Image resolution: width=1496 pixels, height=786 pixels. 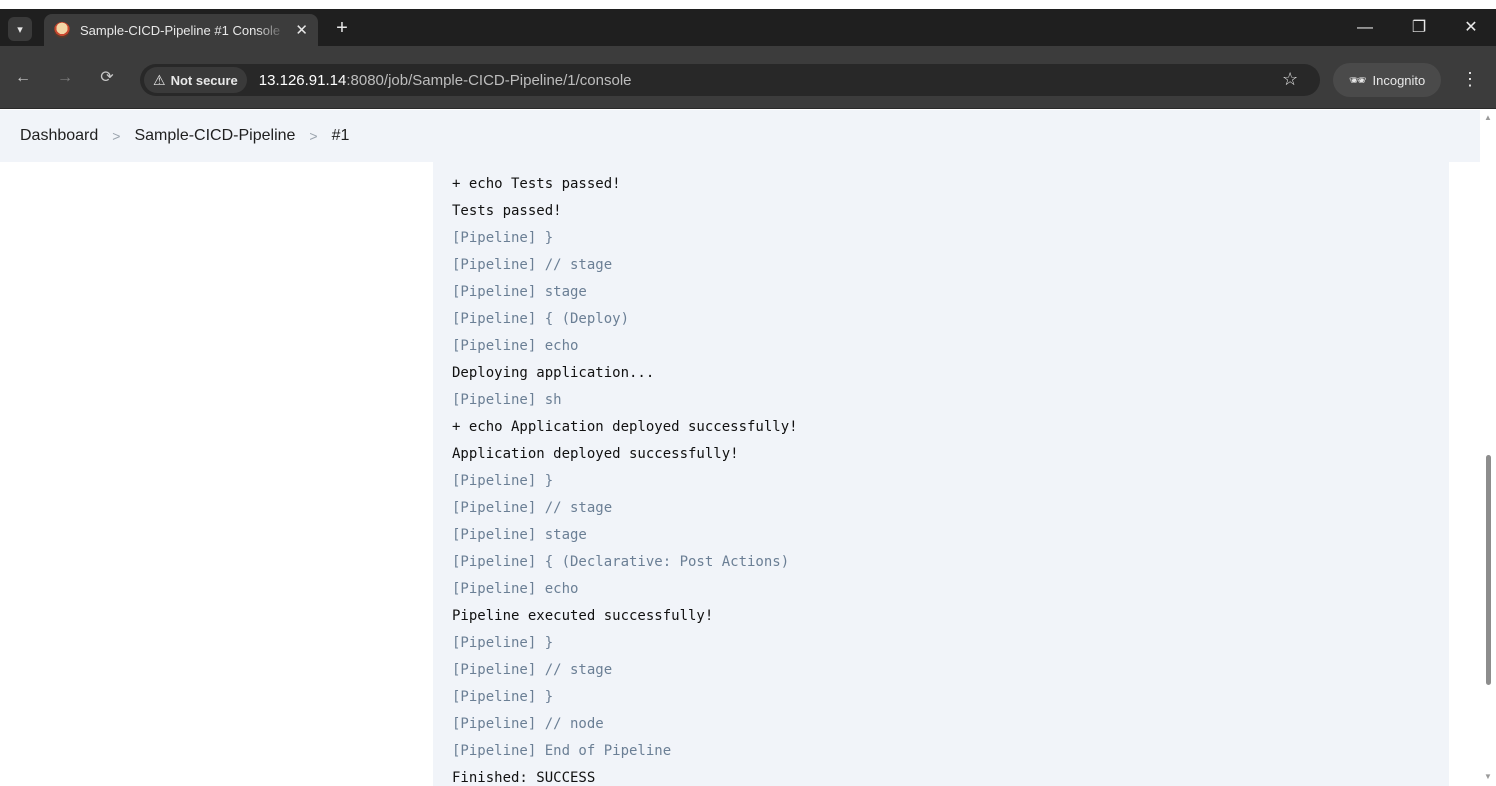 What do you see at coordinates (562, 751) in the screenshot?
I see `console-pipeline-line: [Pipeline] End of Pipeline` at bounding box center [562, 751].